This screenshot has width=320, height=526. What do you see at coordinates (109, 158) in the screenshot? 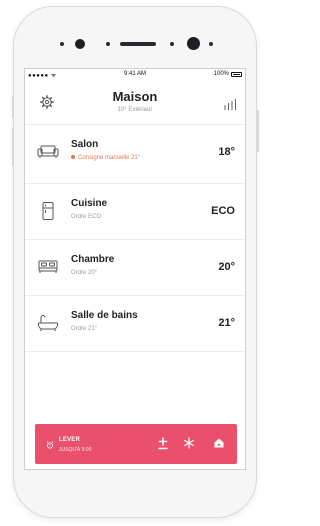
I see `room-status-text: Consigne manuelle 21°` at bounding box center [109, 158].